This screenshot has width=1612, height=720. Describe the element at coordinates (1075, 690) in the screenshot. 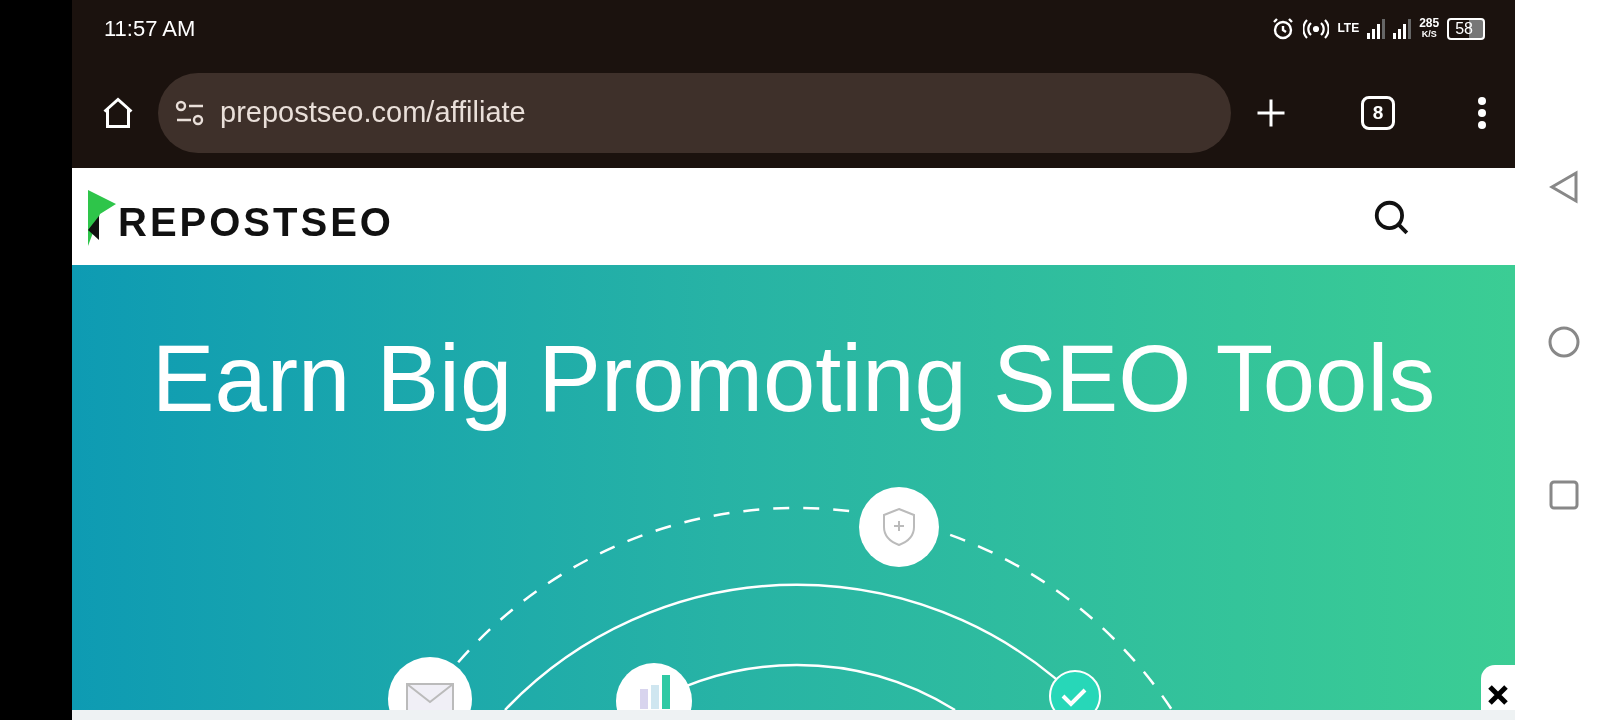

I see `checkmark-icon` at that location.